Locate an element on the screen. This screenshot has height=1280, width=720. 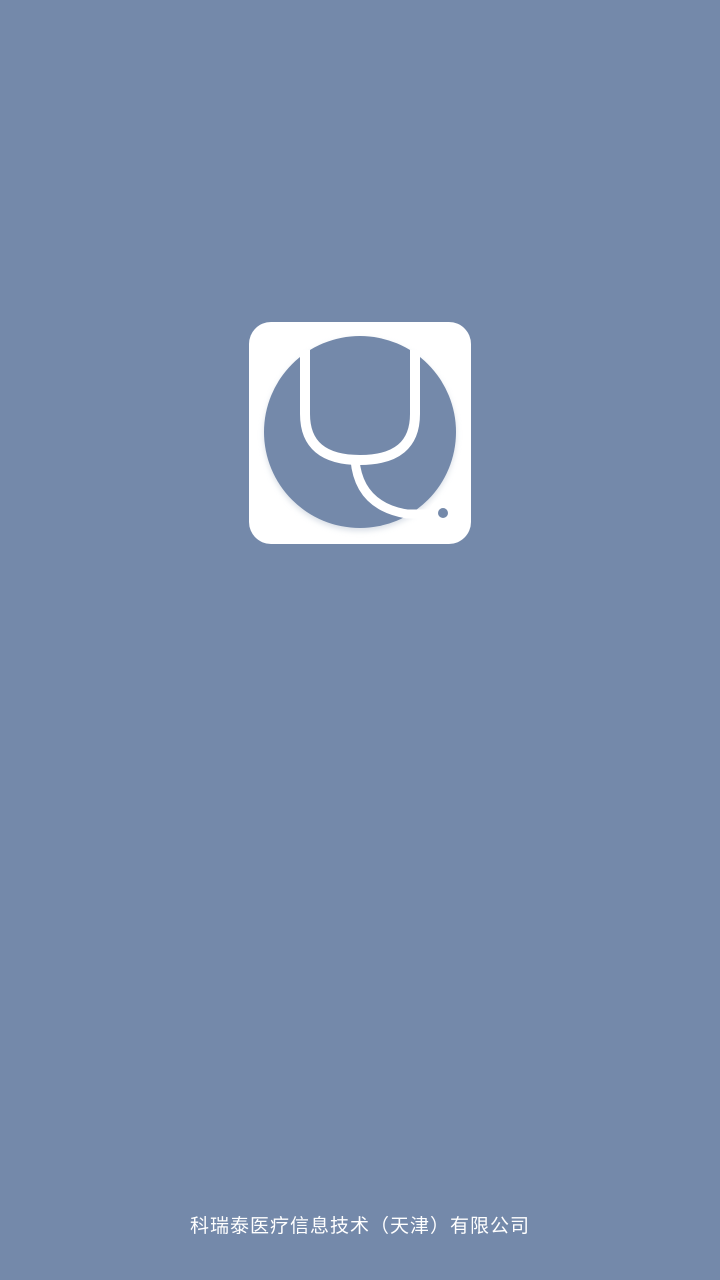
company-name: 科瑞泰医疗信息技术（天津）有限公司 is located at coordinates (359, 1226).